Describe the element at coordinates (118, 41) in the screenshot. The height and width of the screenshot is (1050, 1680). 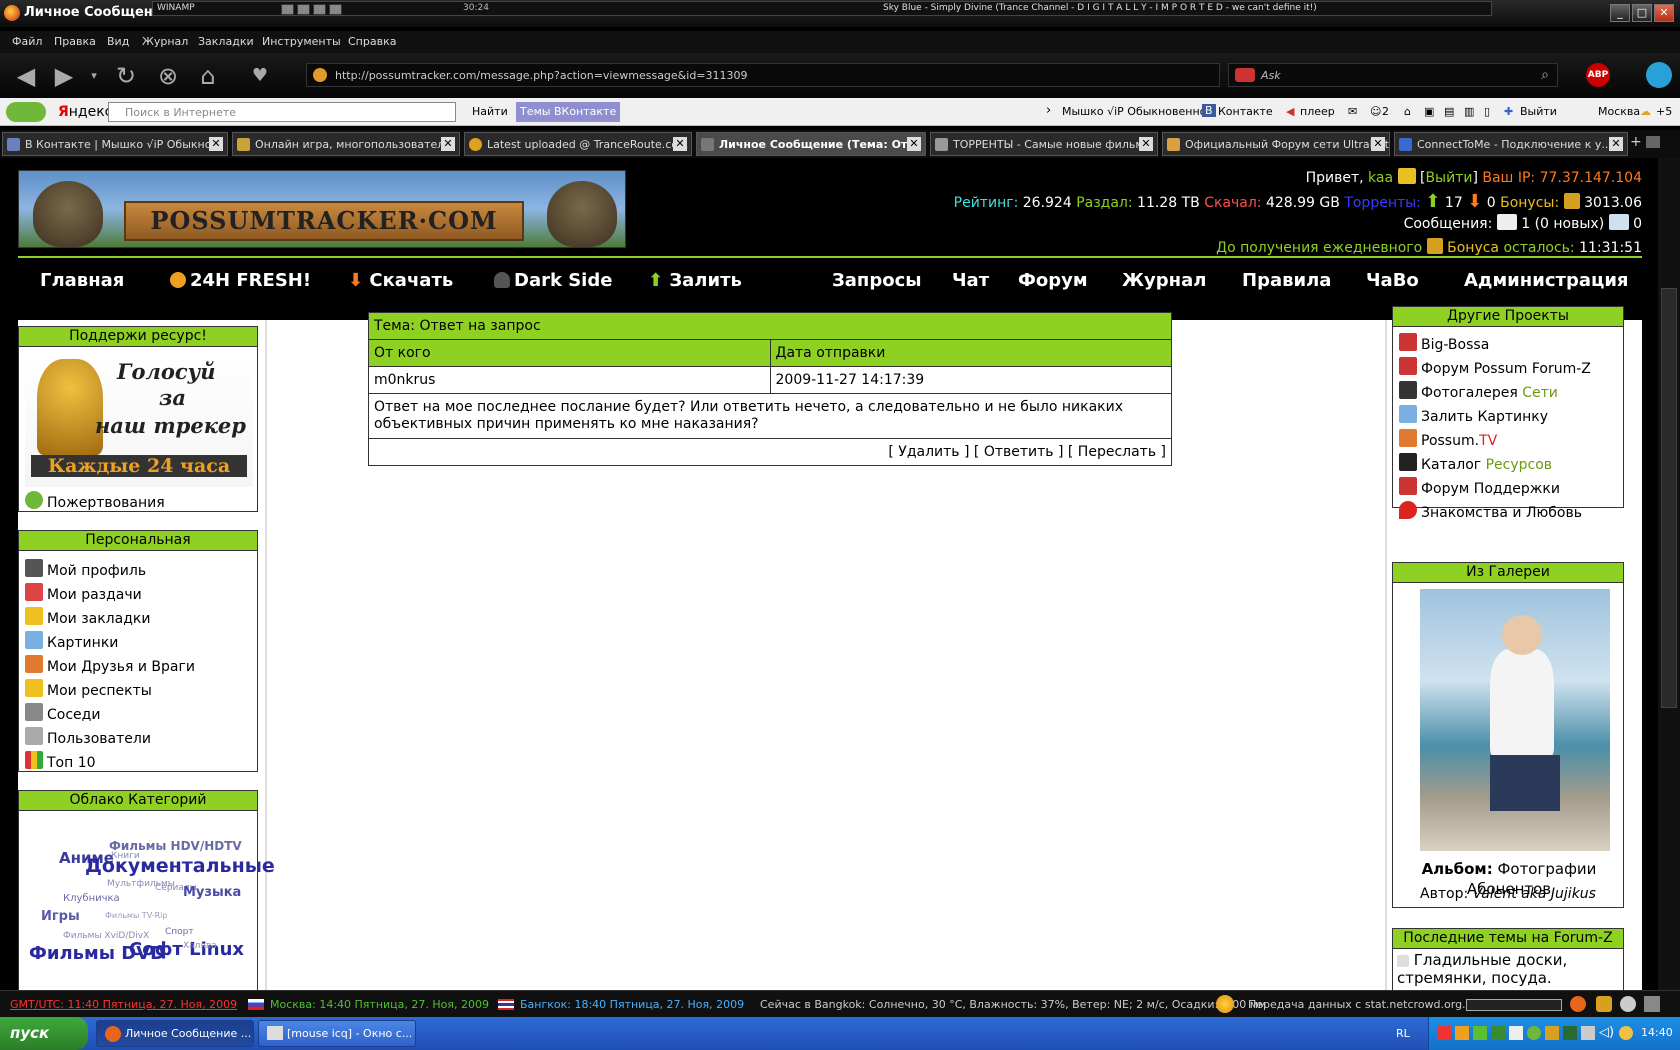
I see `menu-view: Вид` at that location.